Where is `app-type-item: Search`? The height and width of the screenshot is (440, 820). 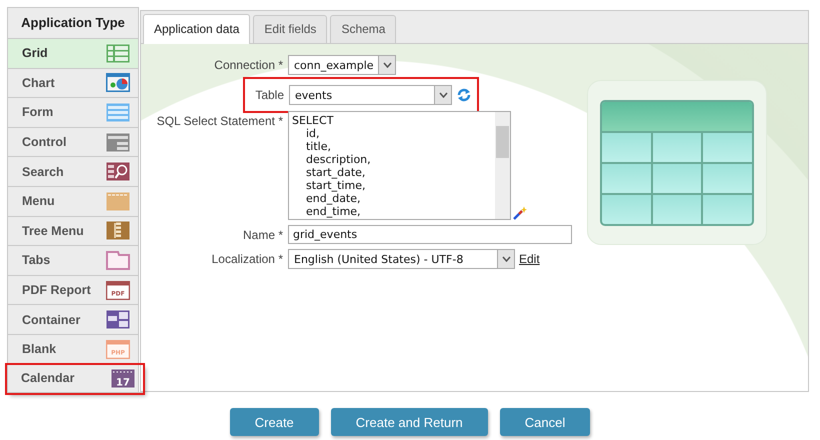
app-type-item: Search is located at coordinates (73, 172).